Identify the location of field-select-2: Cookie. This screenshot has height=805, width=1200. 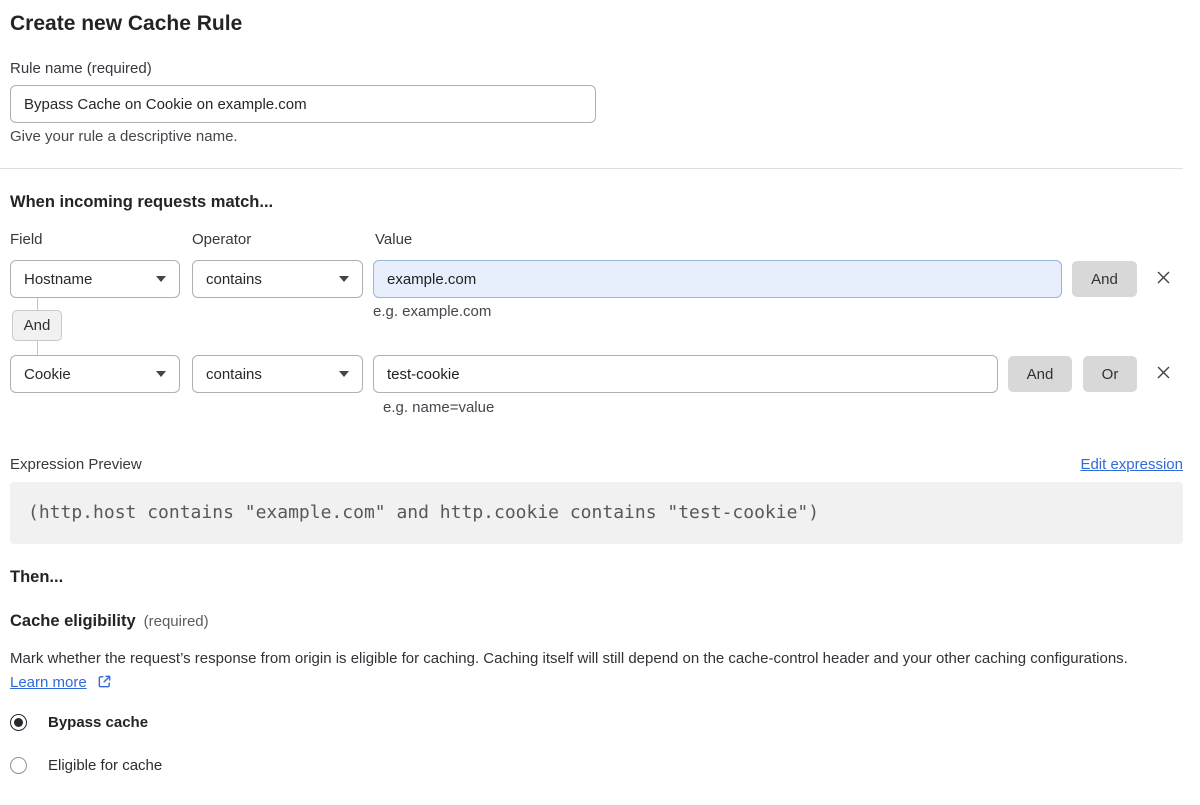
(95, 374).